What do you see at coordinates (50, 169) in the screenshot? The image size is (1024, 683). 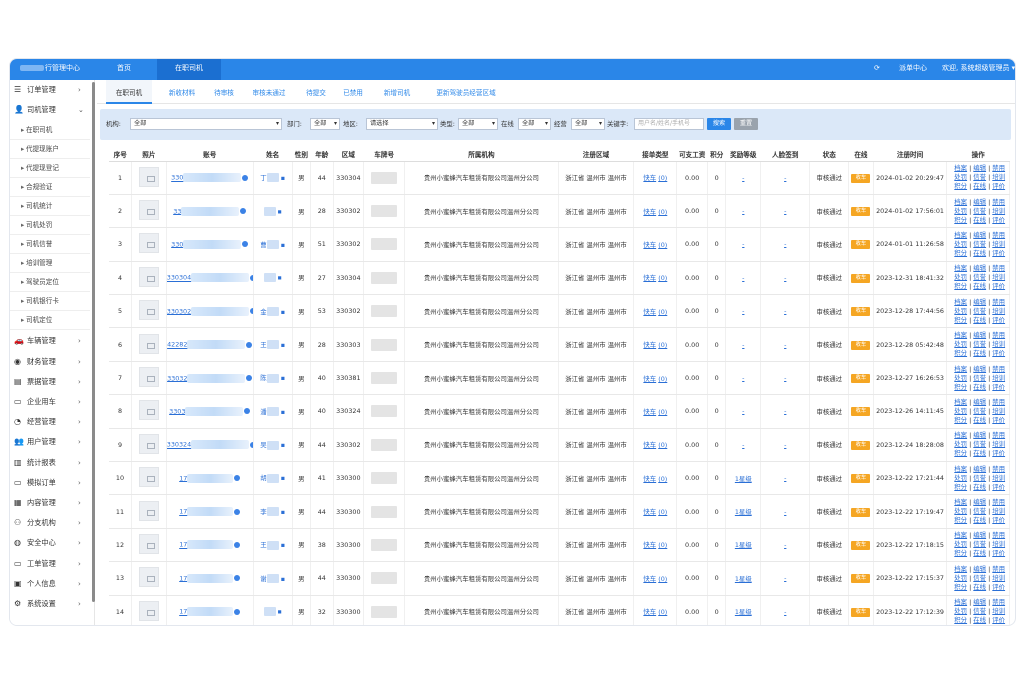 I see `sidebar-subitem: ▸ 代提现登记` at bounding box center [50, 169].